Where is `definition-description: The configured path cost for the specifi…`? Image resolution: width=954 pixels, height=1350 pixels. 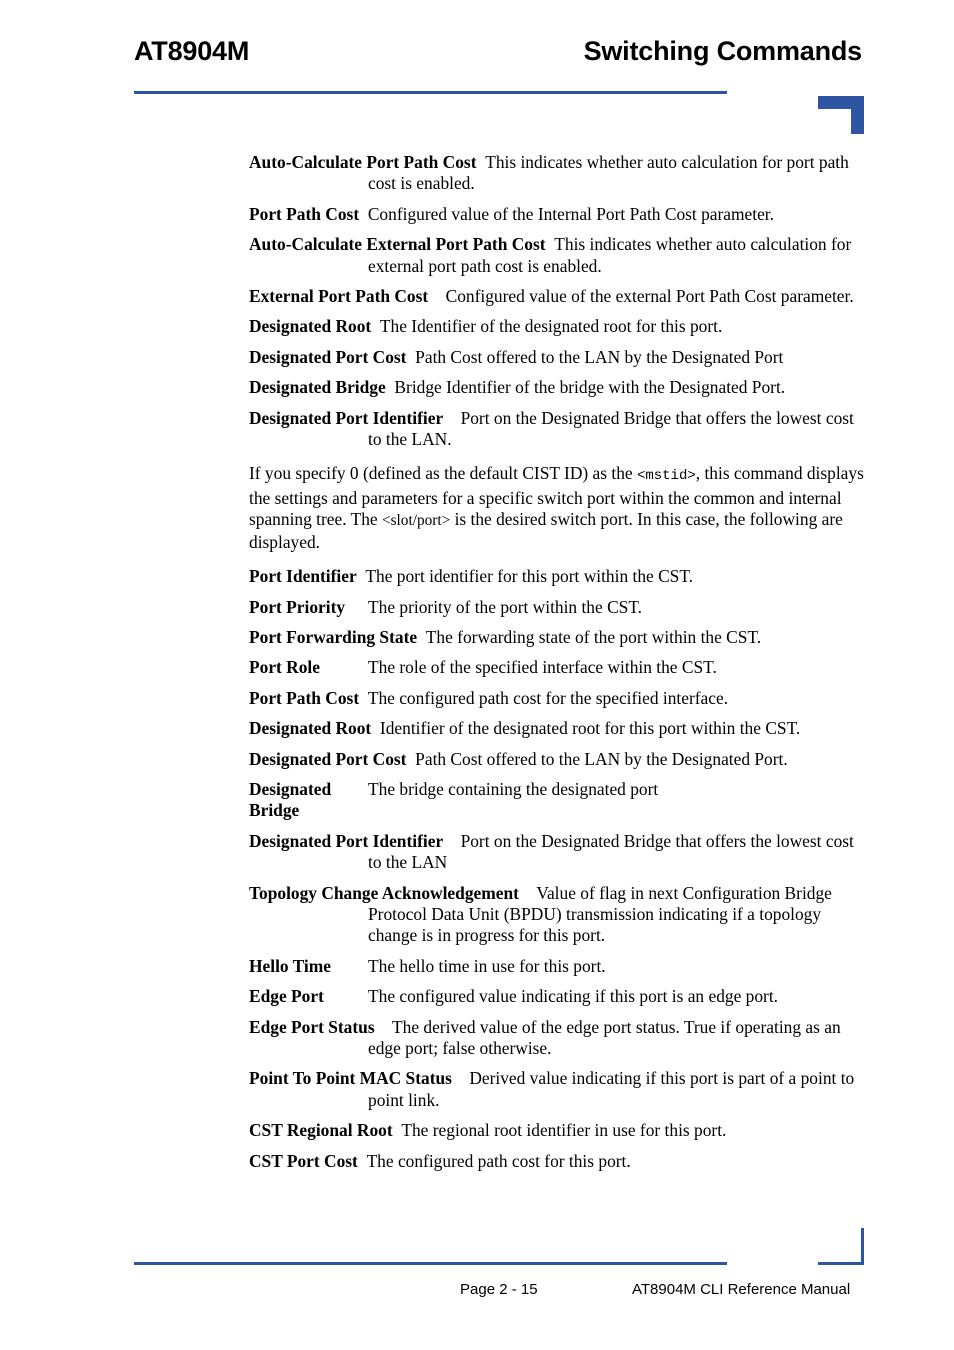
definition-description: The configured path cost for the specifi… is located at coordinates (548, 697).